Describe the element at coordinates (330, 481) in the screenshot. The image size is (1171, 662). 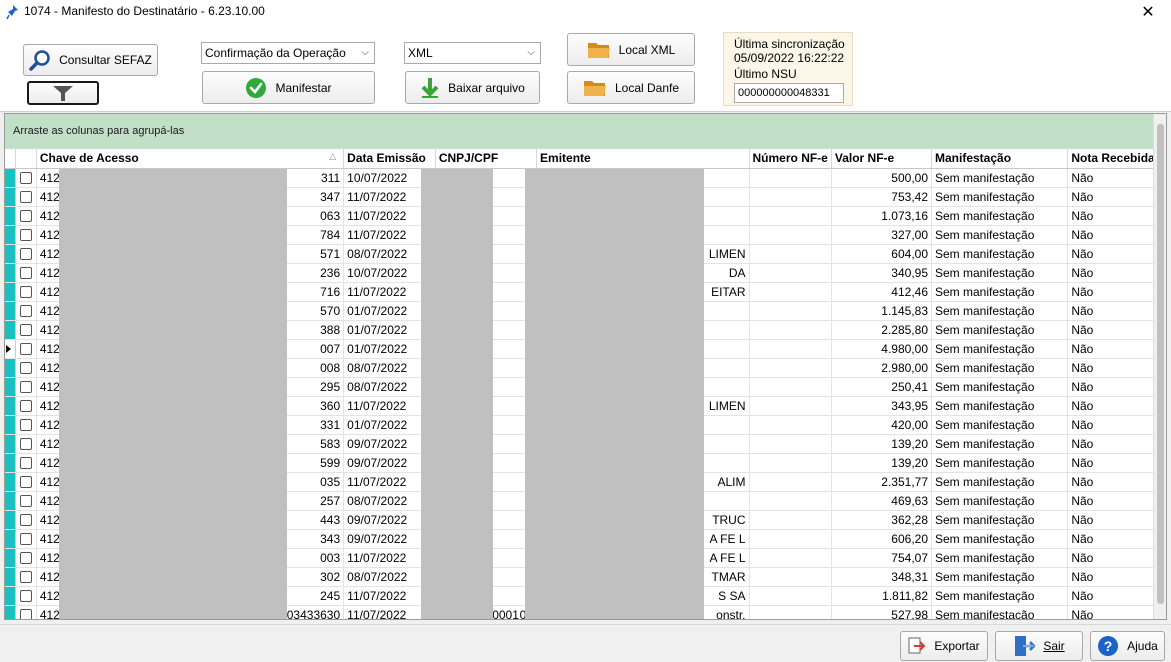
I see `cell-chave-end: 035` at that location.